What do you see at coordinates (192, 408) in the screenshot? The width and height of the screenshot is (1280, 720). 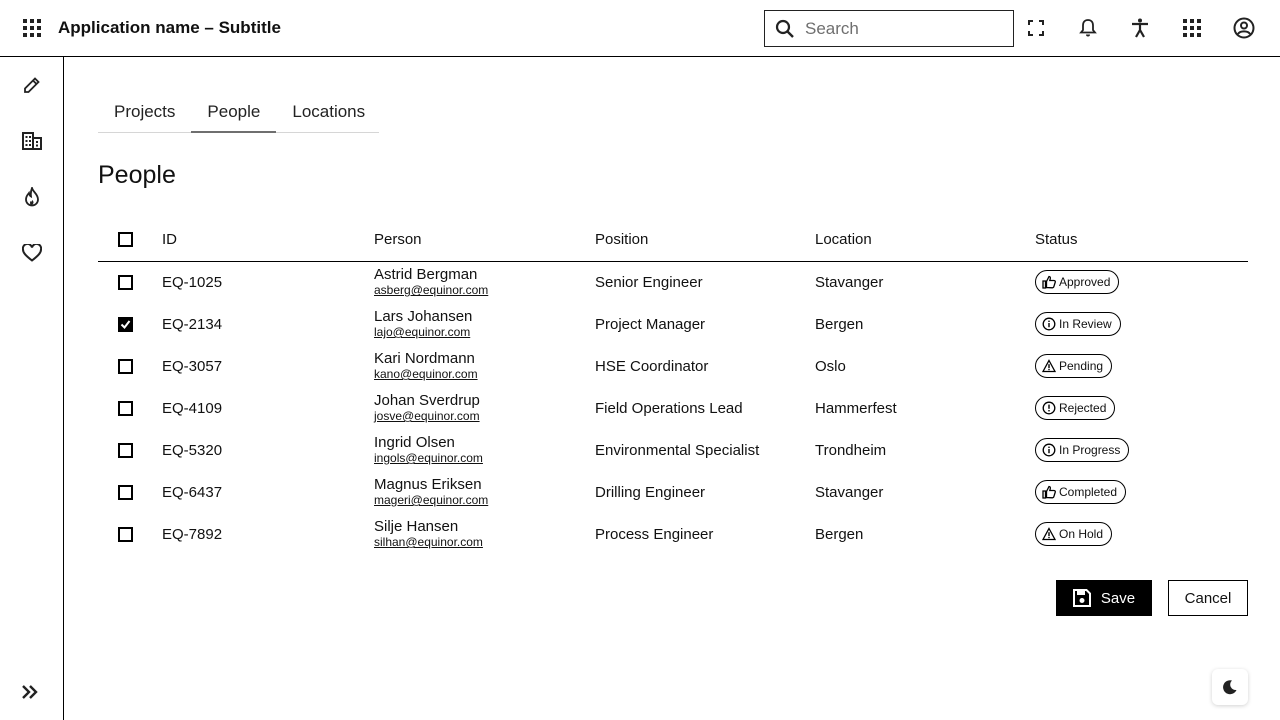 I see `cell-id: EQ-4109` at bounding box center [192, 408].